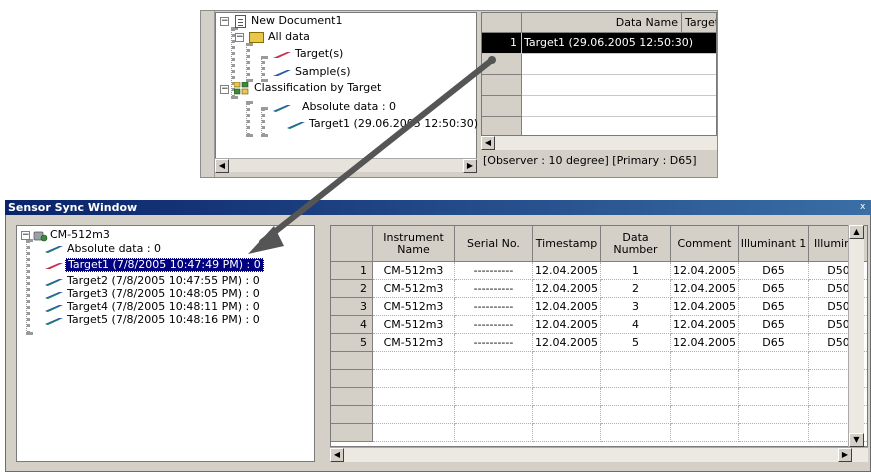 This screenshot has width=871, height=472. I want to click on grid-cell: 2, so click(636, 289).